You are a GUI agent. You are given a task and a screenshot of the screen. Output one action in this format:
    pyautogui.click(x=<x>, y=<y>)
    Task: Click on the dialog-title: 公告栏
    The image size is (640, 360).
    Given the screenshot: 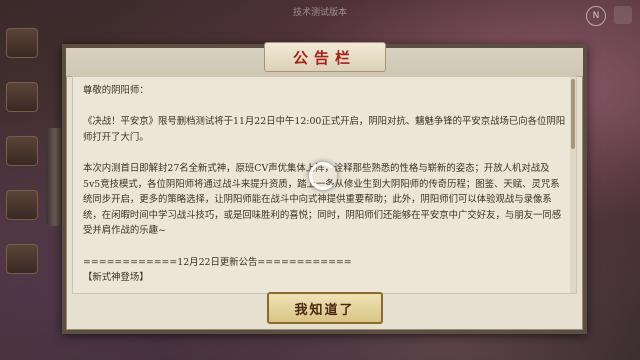 What is the action you would take?
    pyautogui.click(x=324, y=57)
    